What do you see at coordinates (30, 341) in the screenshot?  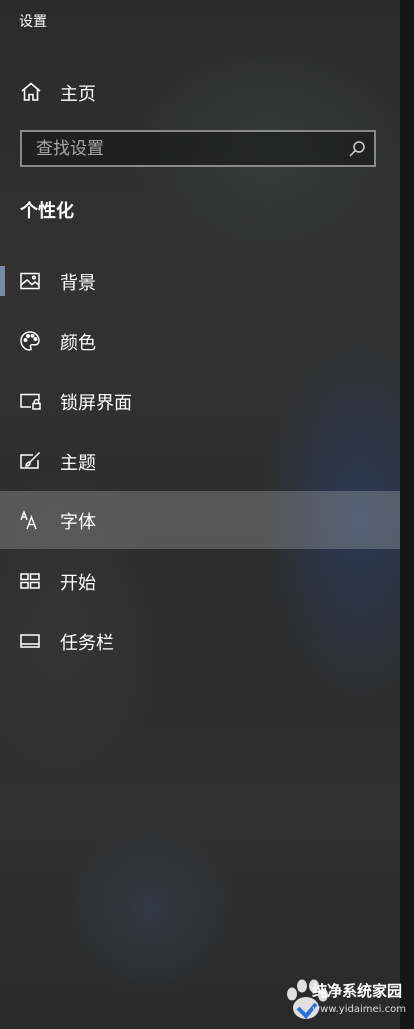 I see `palette-icon` at bounding box center [30, 341].